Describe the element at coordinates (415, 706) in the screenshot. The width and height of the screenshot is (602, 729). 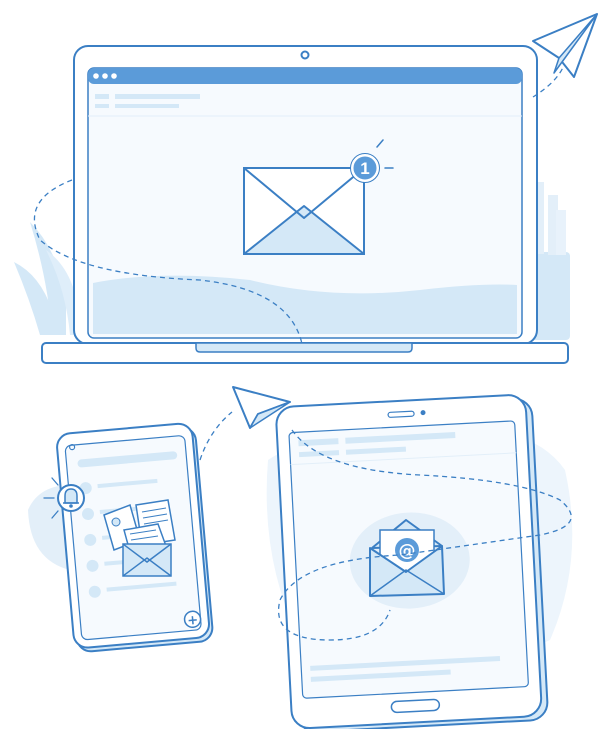
I see `home-button` at that location.